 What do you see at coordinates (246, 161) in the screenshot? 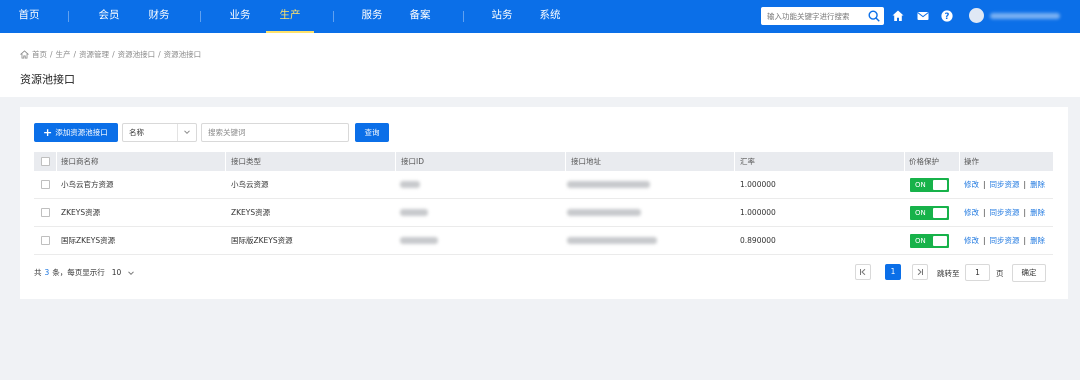
I see `header-type: 接口类型` at bounding box center [246, 161].